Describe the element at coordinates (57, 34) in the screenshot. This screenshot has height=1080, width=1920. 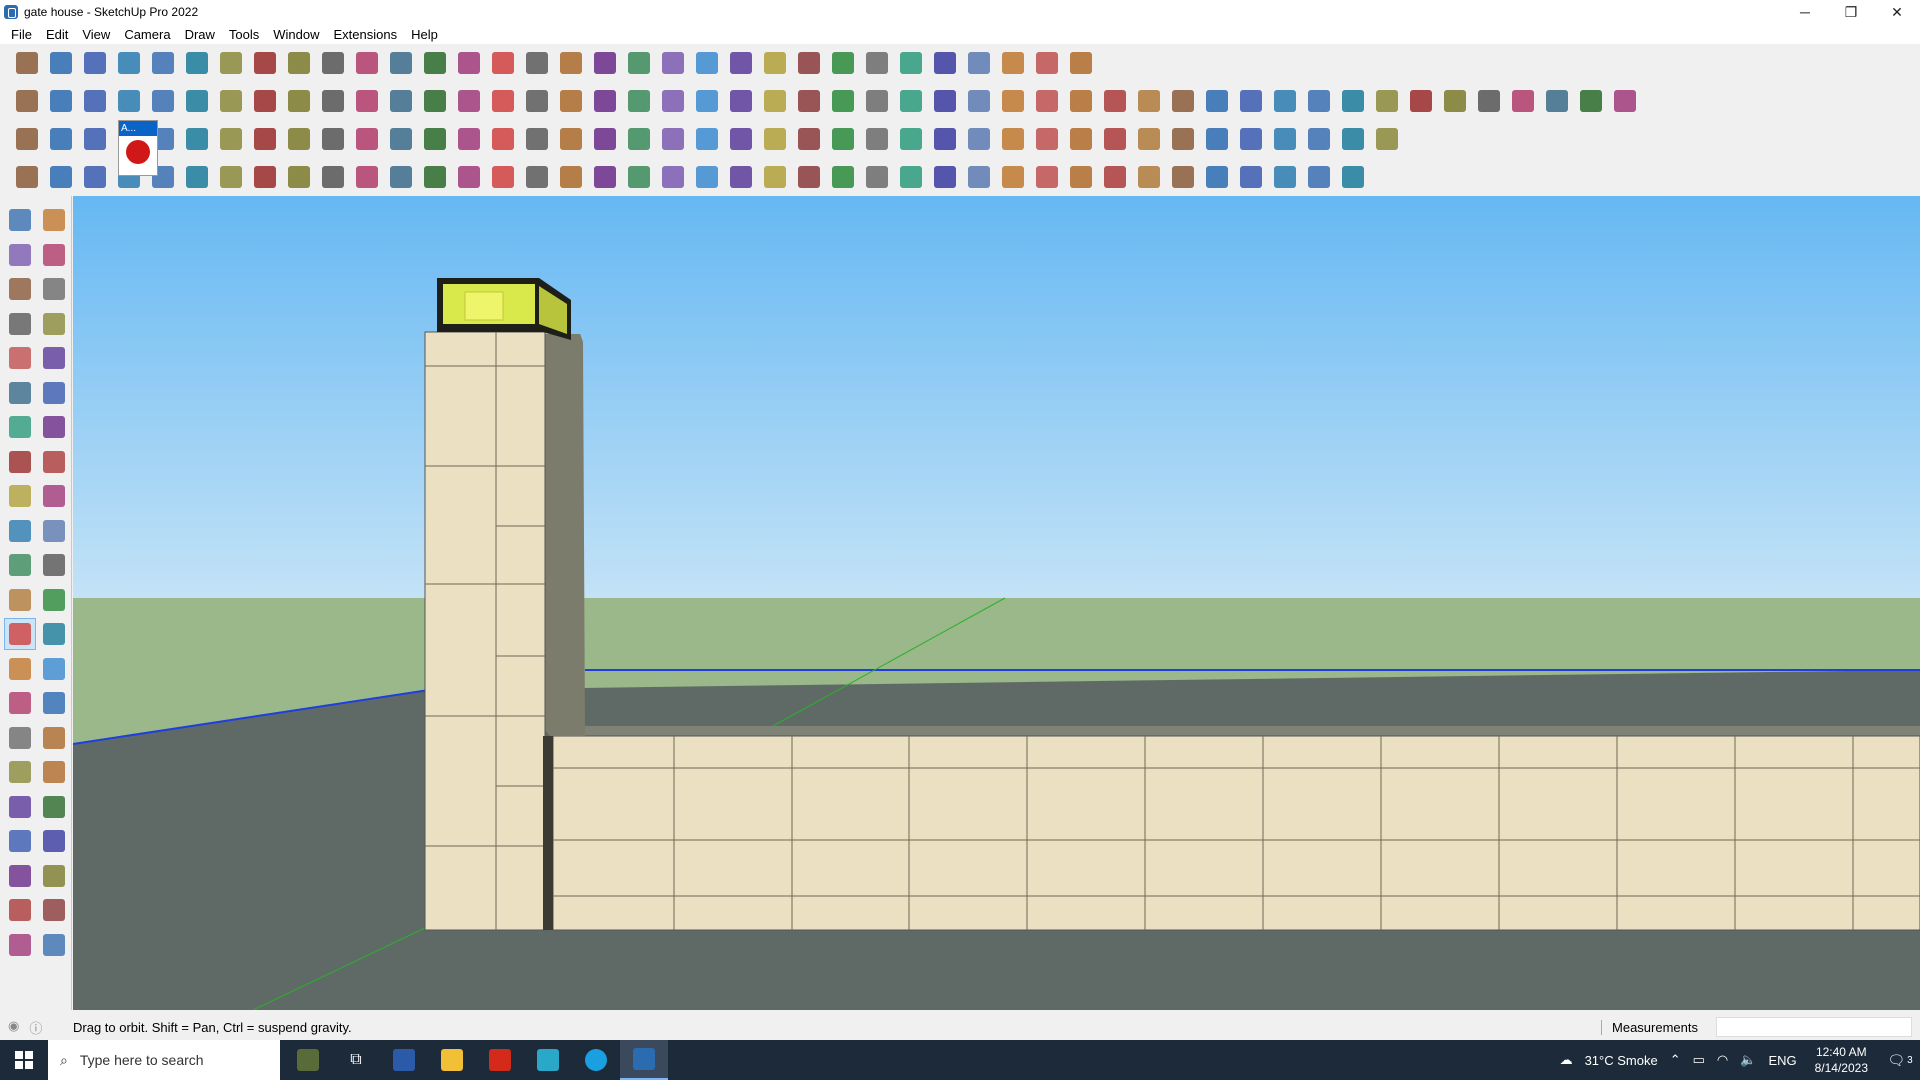
I see `menu-edit: Edit` at that location.